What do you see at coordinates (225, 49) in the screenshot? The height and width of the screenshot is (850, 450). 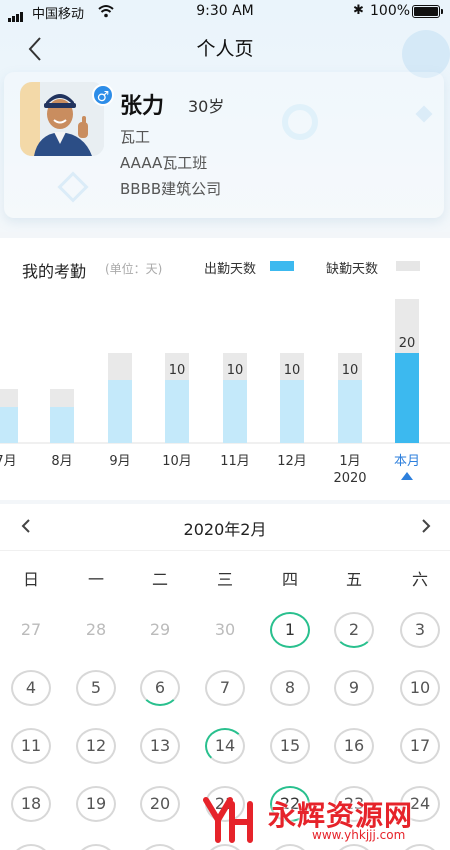 I see `page-title: 个人页` at bounding box center [225, 49].